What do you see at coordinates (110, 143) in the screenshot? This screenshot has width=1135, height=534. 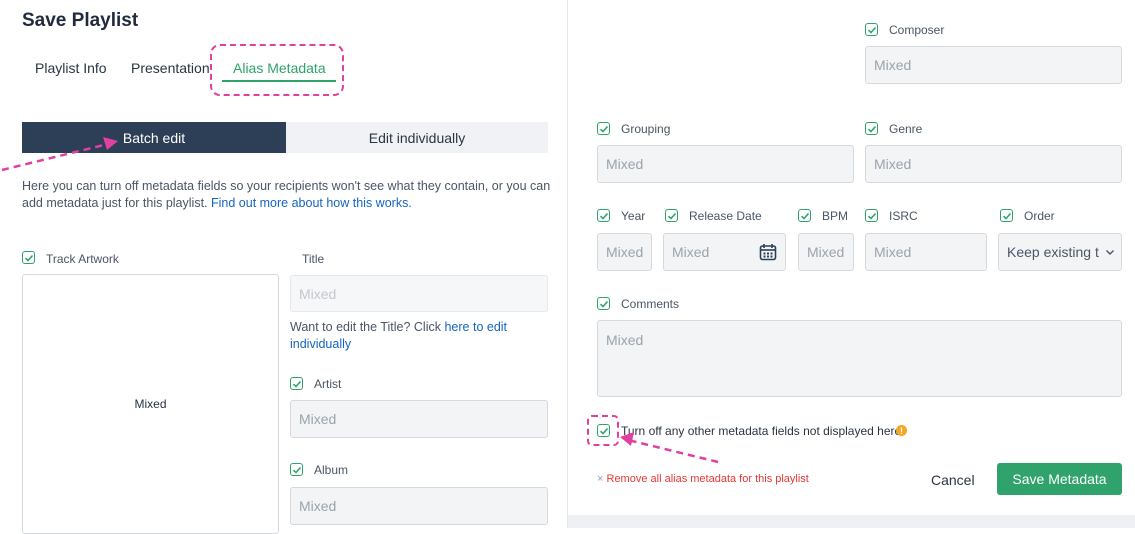 I see `annotation-arrowhead-batch` at bounding box center [110, 143].